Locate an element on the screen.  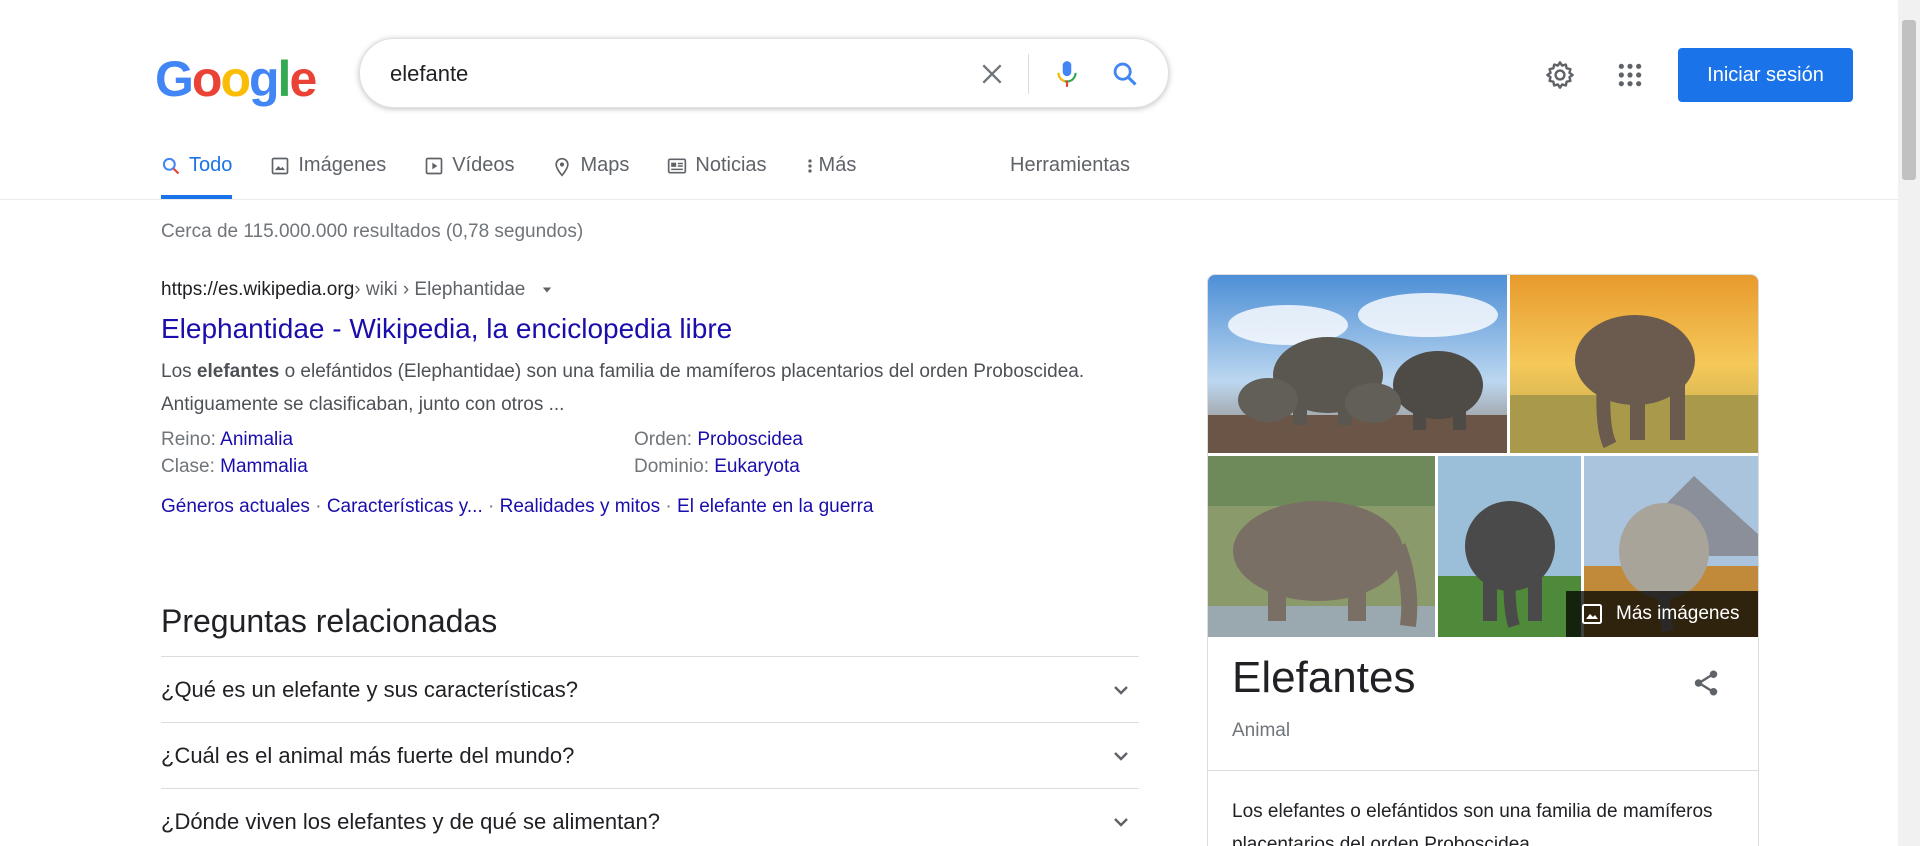
tab-label: Noticias is located at coordinates (731, 165).